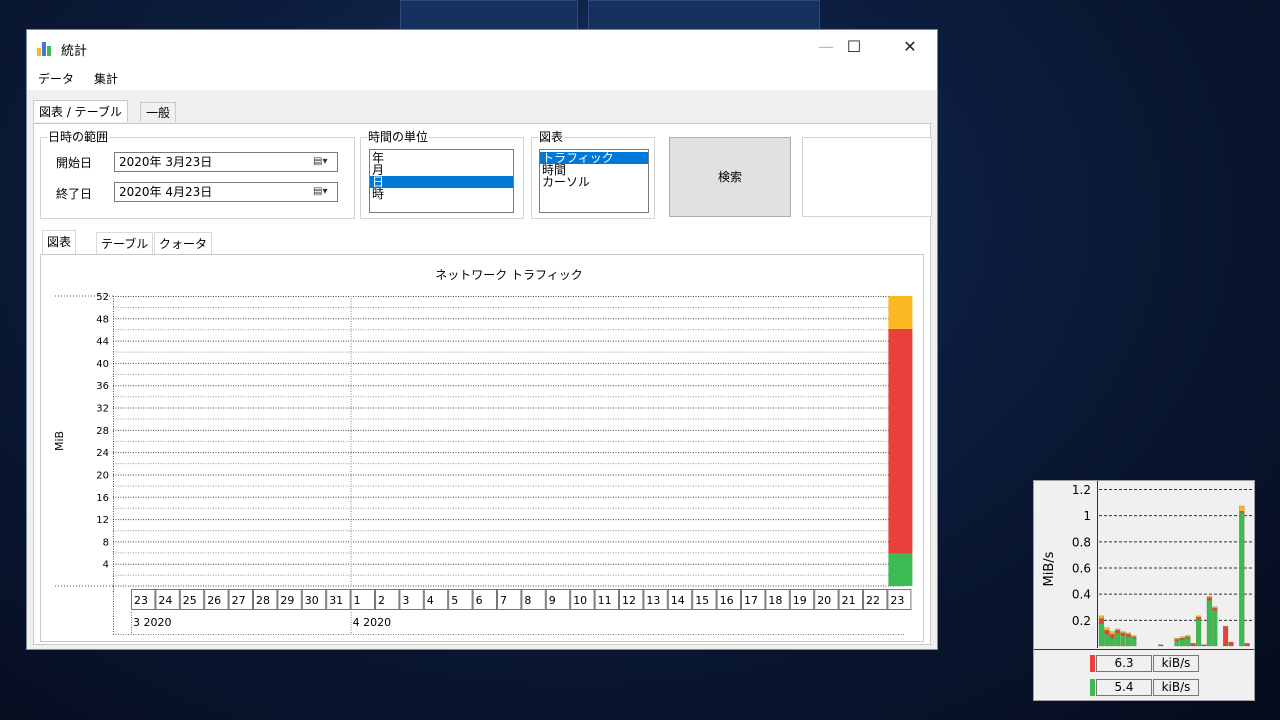 The width and height of the screenshot is (1280, 720). Describe the element at coordinates (74, 163) in the screenshot. I see `start-date-label: 開始日` at that location.